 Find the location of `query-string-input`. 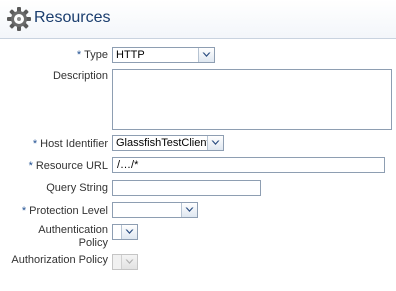

query-string-input is located at coordinates (186, 188).